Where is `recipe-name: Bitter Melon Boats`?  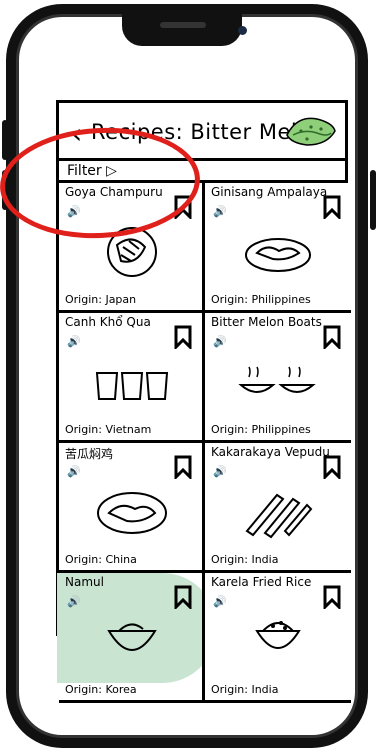 recipe-name: Bitter Melon Boats is located at coordinates (266, 322).